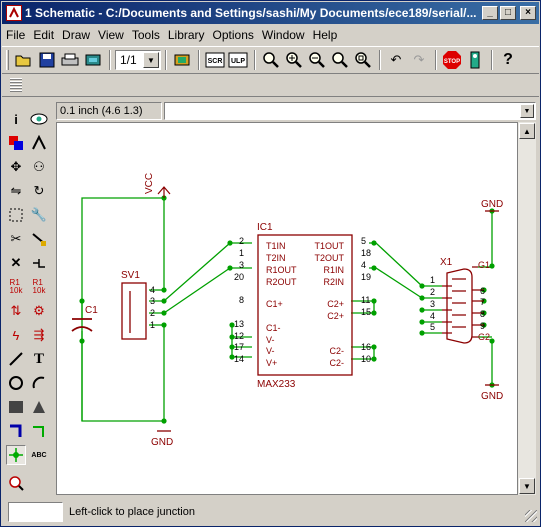 This screenshot has height=527, width=541. I want to click on add-icon, so click(39, 263).